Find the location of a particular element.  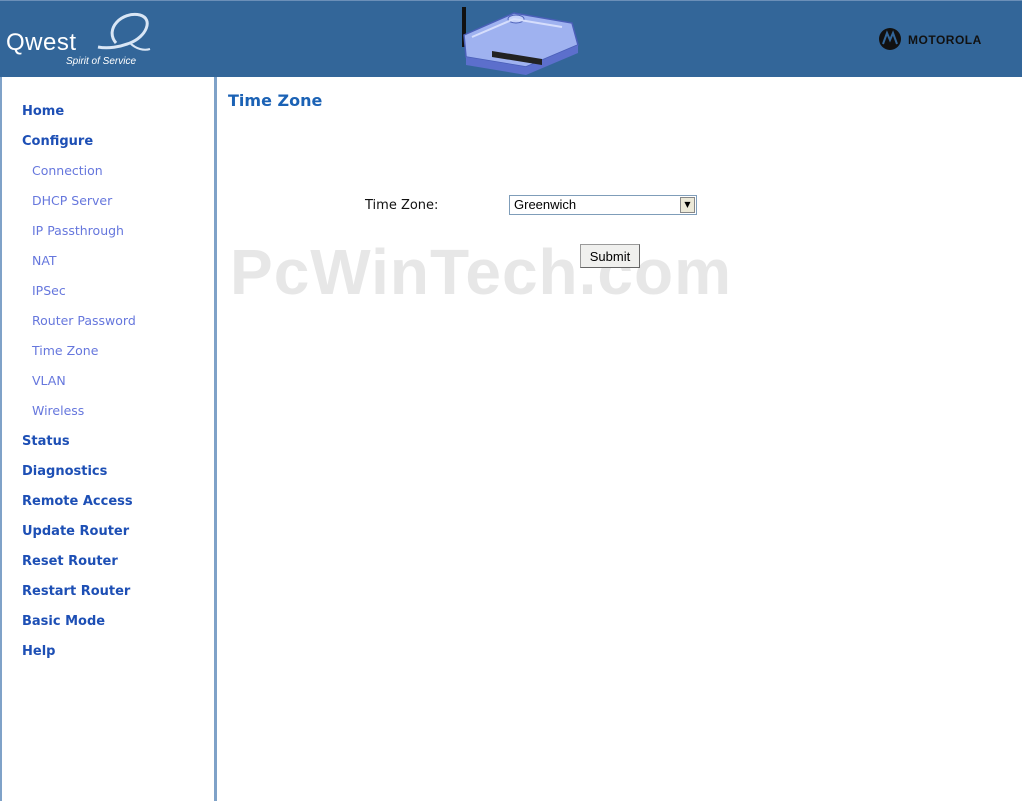

sidebar-link-configure: Configure is located at coordinates (57, 141).